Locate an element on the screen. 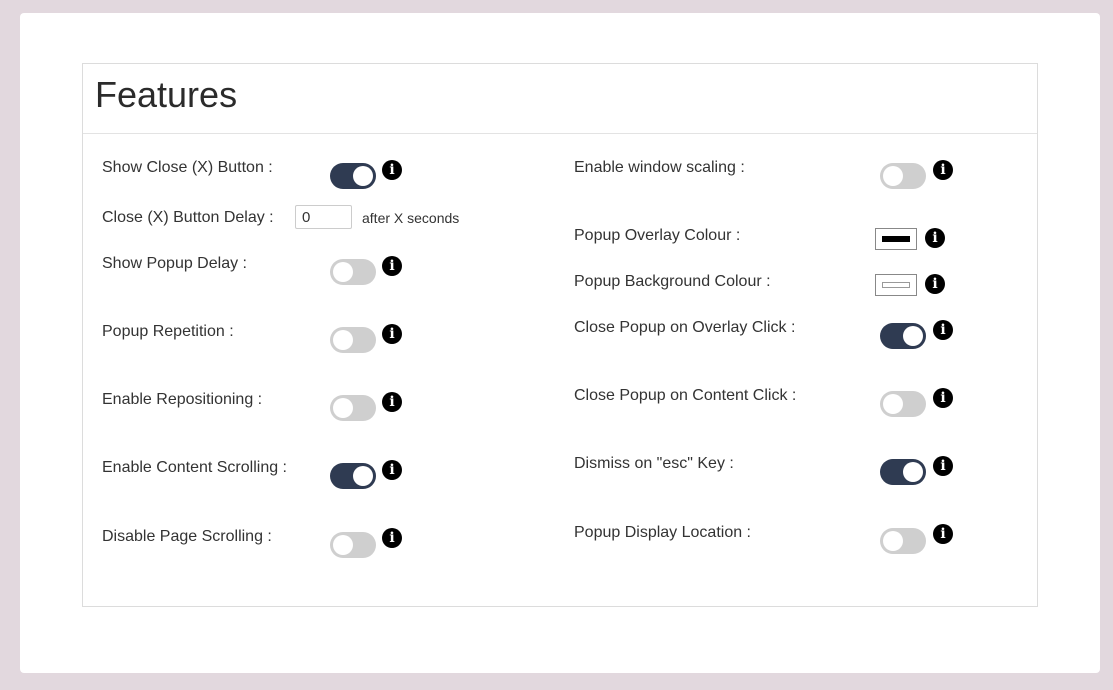 The width and height of the screenshot is (1113, 690). enable-window-scaling-toggle is located at coordinates (903, 176).